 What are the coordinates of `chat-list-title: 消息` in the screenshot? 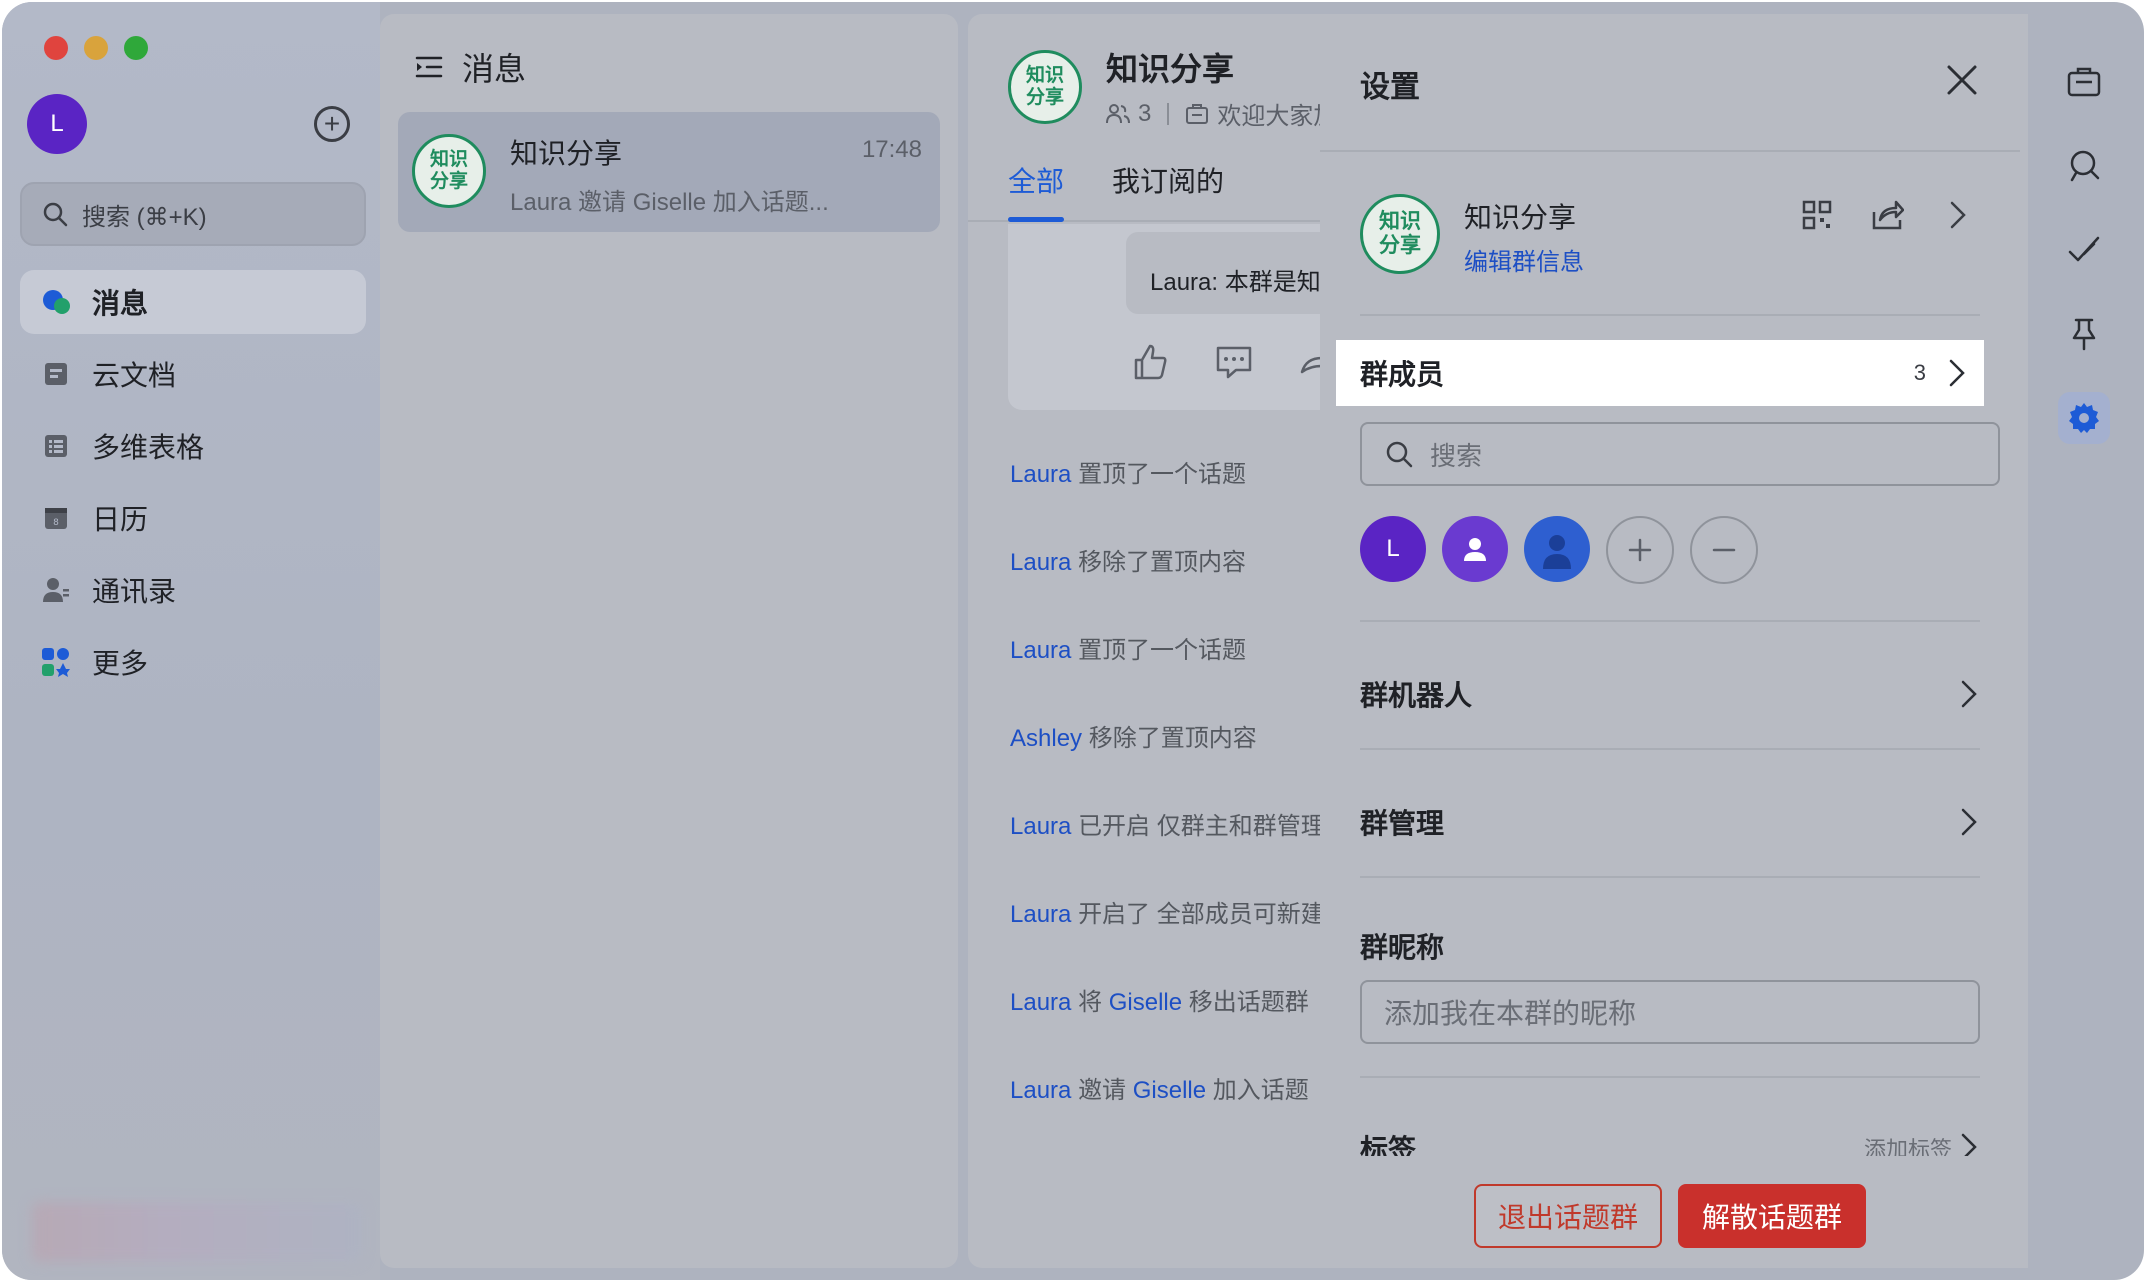 It's located at (494, 69).